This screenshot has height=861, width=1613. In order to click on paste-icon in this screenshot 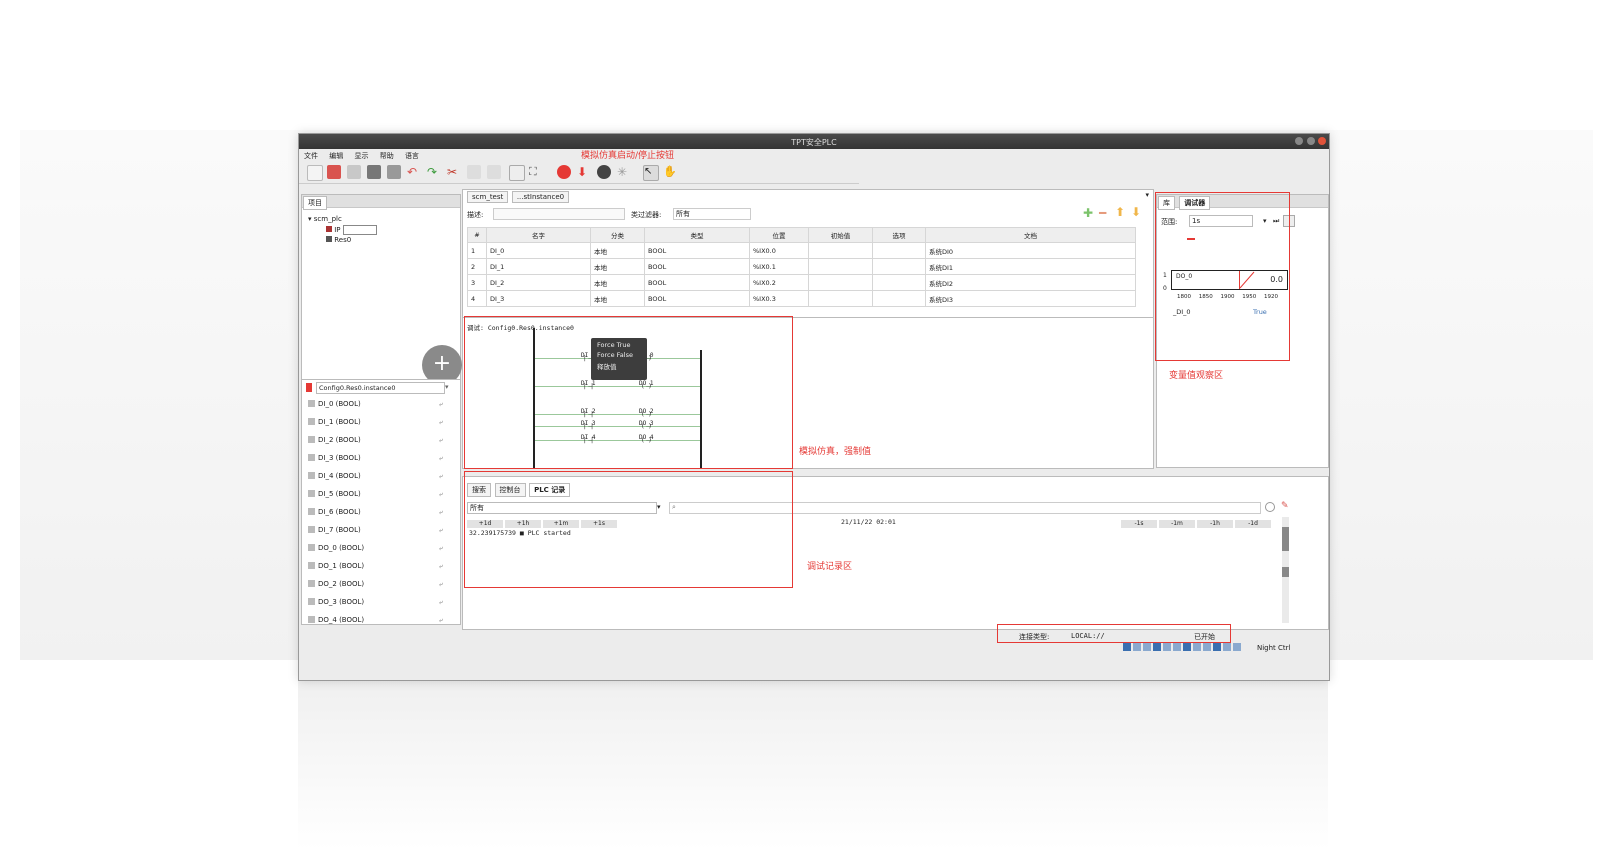, I will do `click(494, 172)`.